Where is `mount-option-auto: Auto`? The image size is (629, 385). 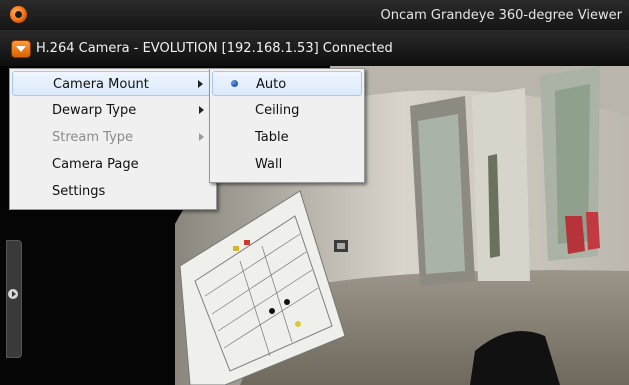
mount-option-auto: Auto is located at coordinates (287, 83).